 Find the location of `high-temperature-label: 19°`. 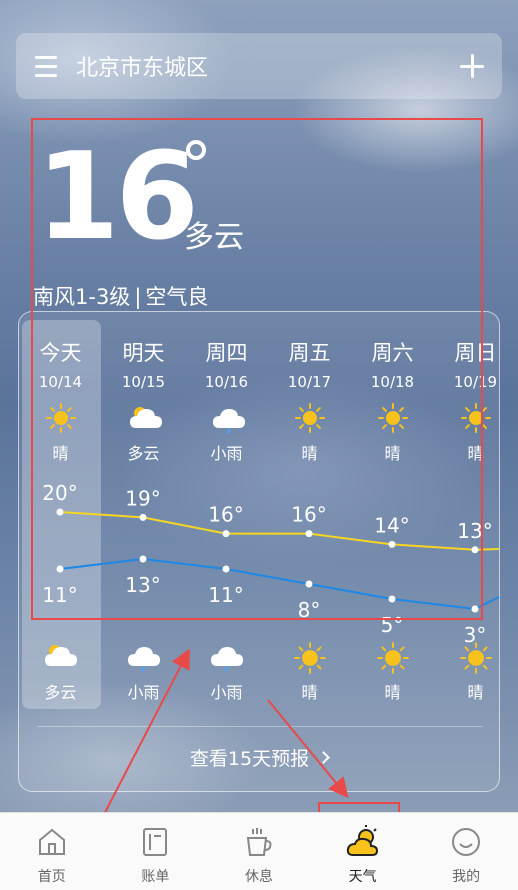

high-temperature-label: 19° is located at coordinates (142, 498).